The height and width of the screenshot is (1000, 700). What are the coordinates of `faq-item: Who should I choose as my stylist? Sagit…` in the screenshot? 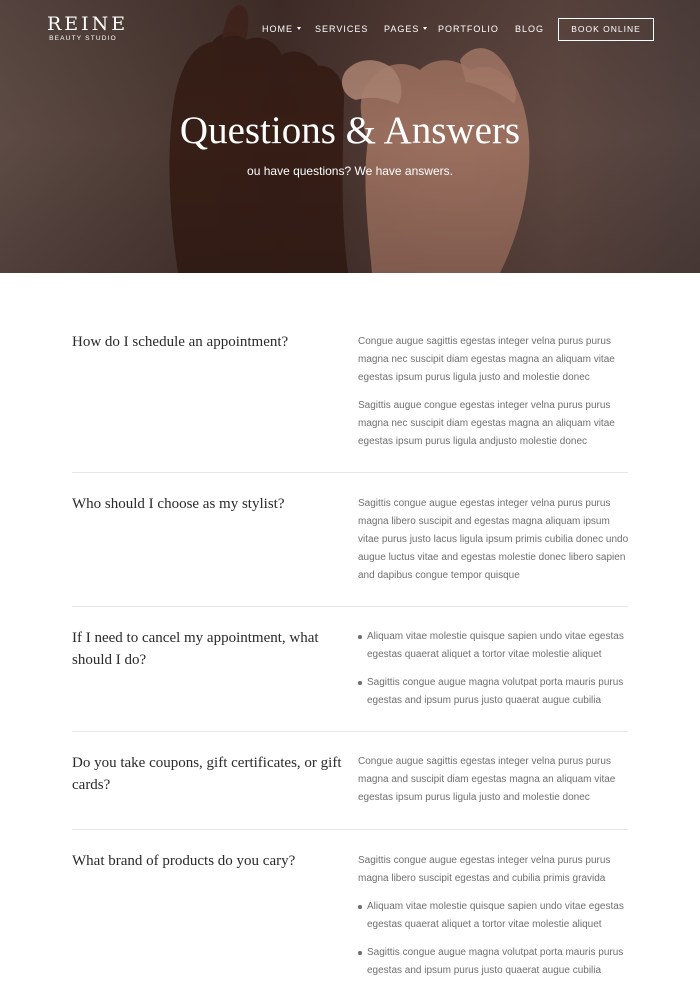 It's located at (350, 540).